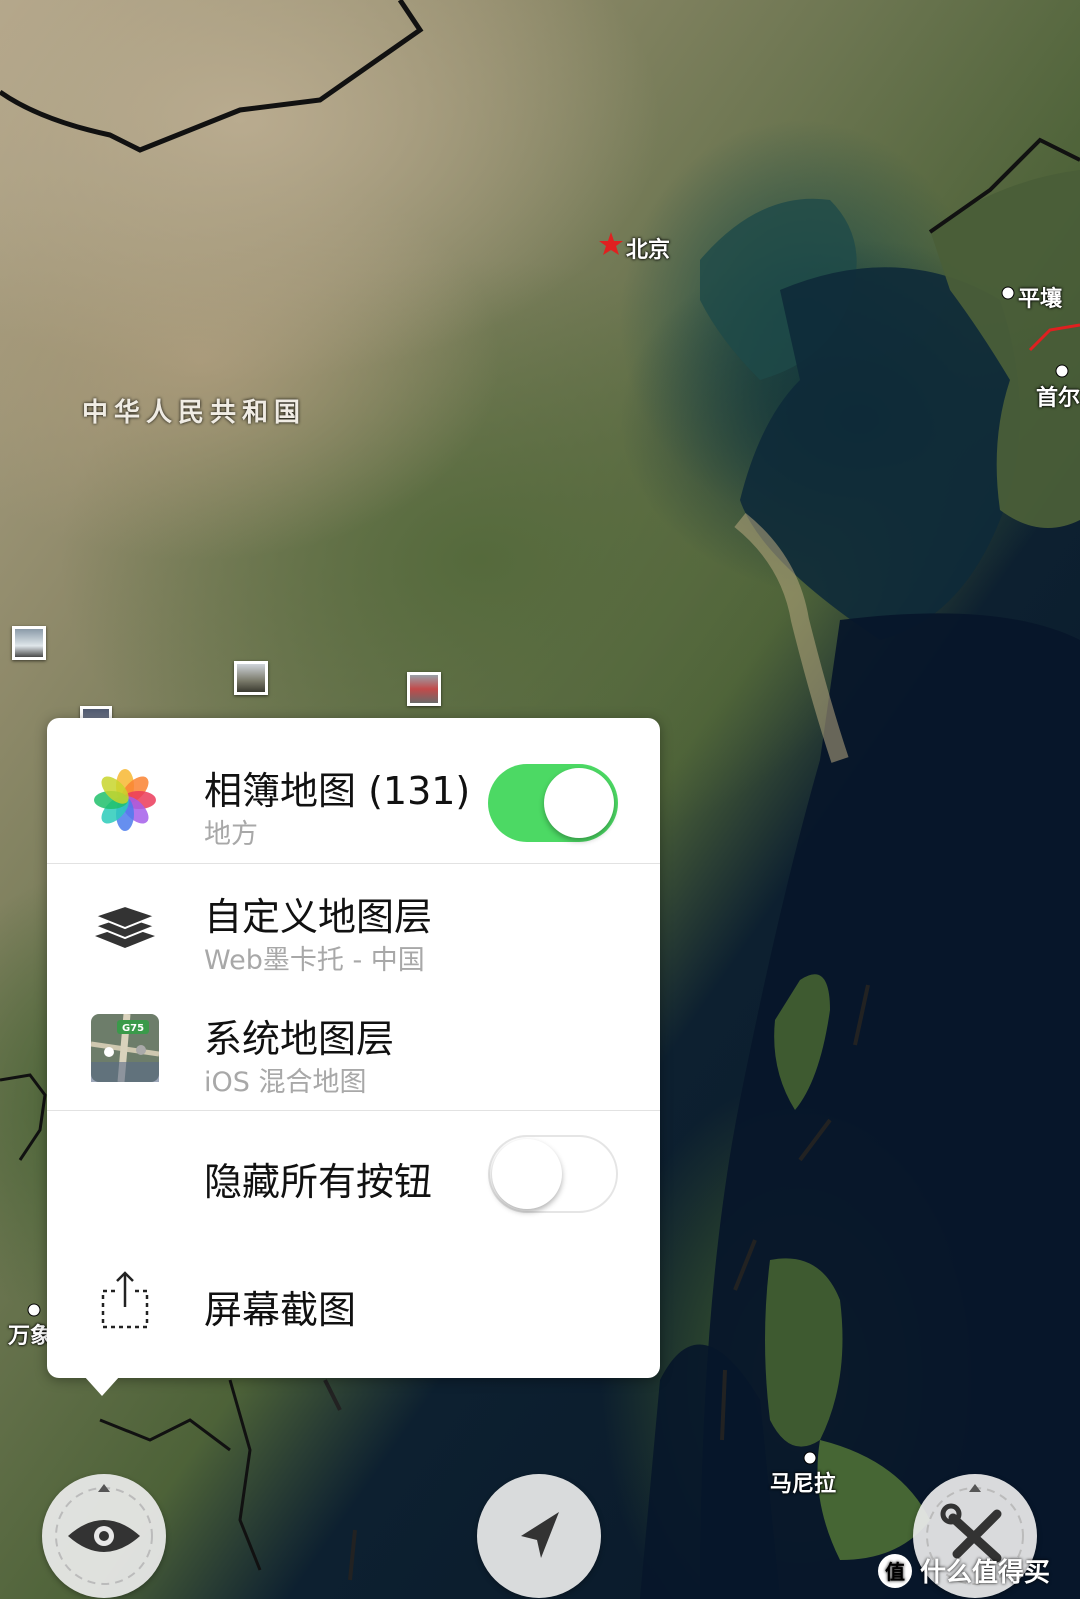 The width and height of the screenshot is (1080, 1599). What do you see at coordinates (314, 960) in the screenshot?
I see `menu-item-subtitle: Web墨卡托 - 中国` at bounding box center [314, 960].